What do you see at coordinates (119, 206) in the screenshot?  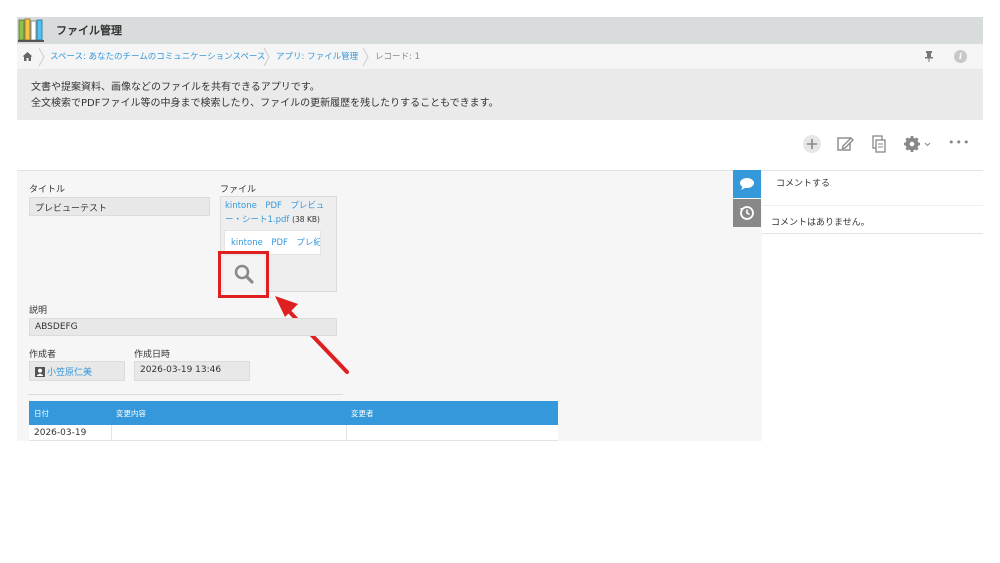 I see `title-field-value: プレビューテスト` at bounding box center [119, 206].